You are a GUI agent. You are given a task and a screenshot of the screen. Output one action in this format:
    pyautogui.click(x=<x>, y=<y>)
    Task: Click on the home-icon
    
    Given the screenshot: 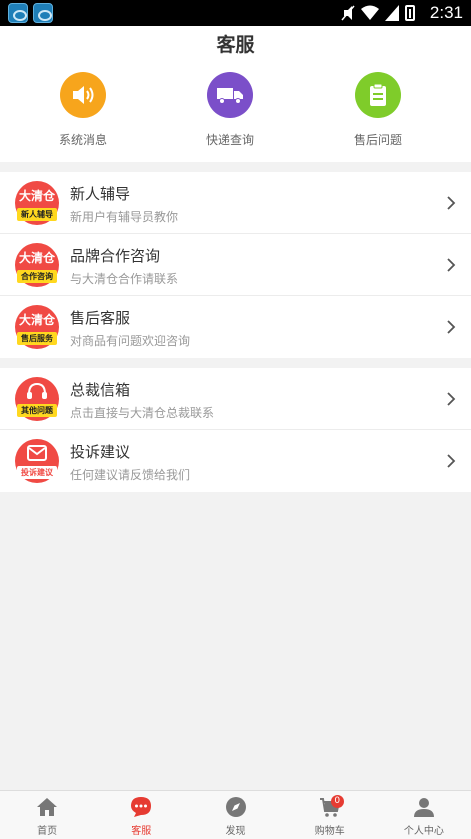 What is the action you would take?
    pyautogui.click(x=47, y=807)
    